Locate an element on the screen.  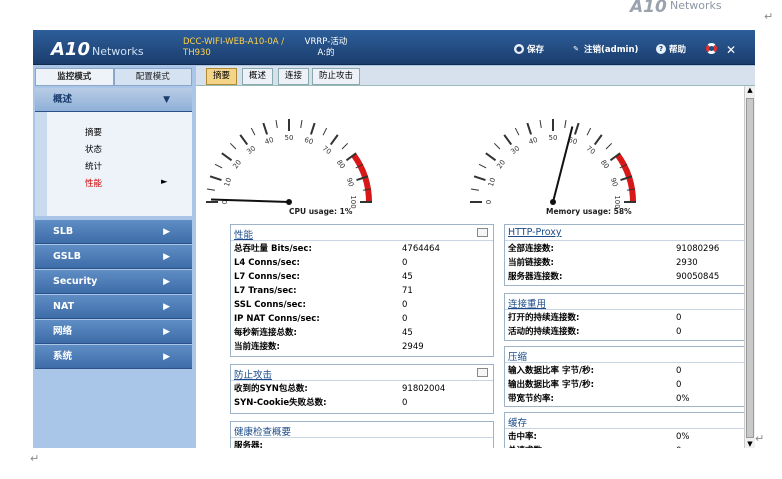
stat-label: 带宽节约率: is located at coordinates (531, 399).